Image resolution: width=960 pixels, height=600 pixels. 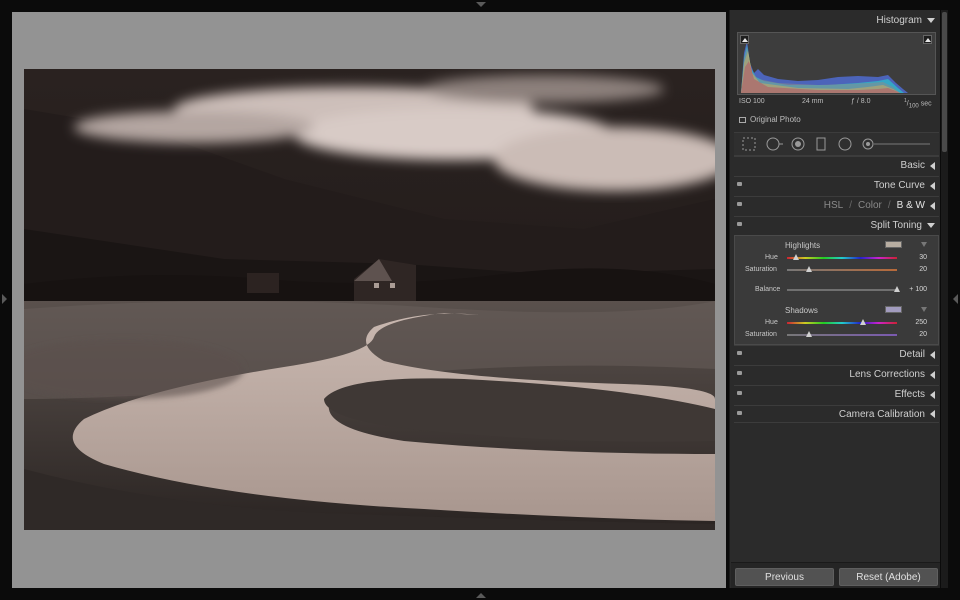 What do you see at coordinates (913, 106) in the screenshot?
I see `shutter-den: 100` at bounding box center [913, 106].